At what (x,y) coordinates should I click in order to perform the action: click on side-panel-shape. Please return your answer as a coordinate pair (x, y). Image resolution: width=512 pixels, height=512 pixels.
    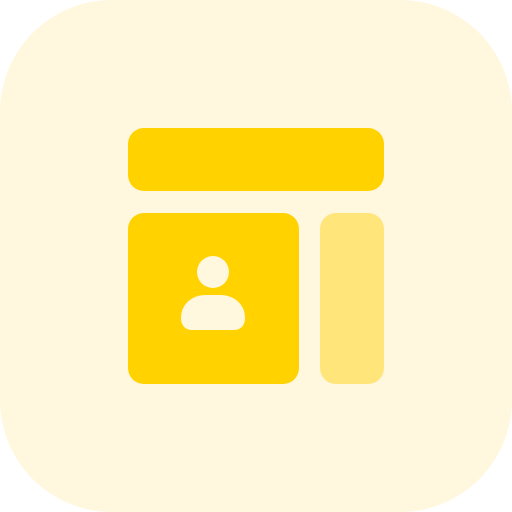
    Looking at the image, I should click on (352, 298).